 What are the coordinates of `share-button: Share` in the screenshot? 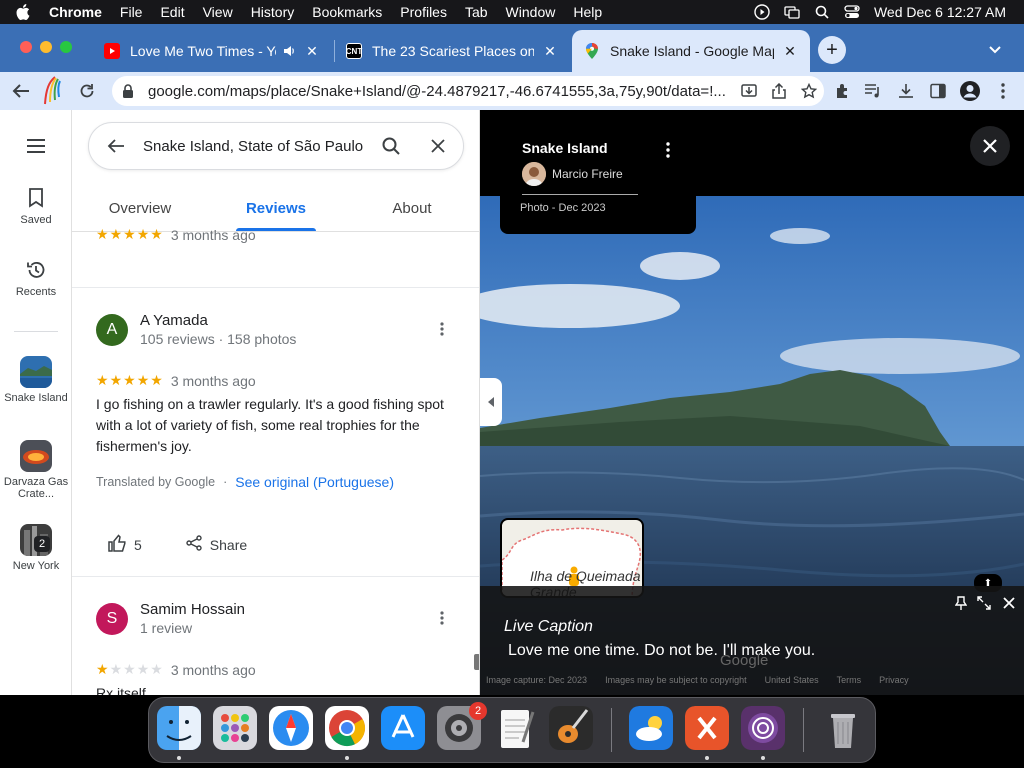 It's located at (216, 544).